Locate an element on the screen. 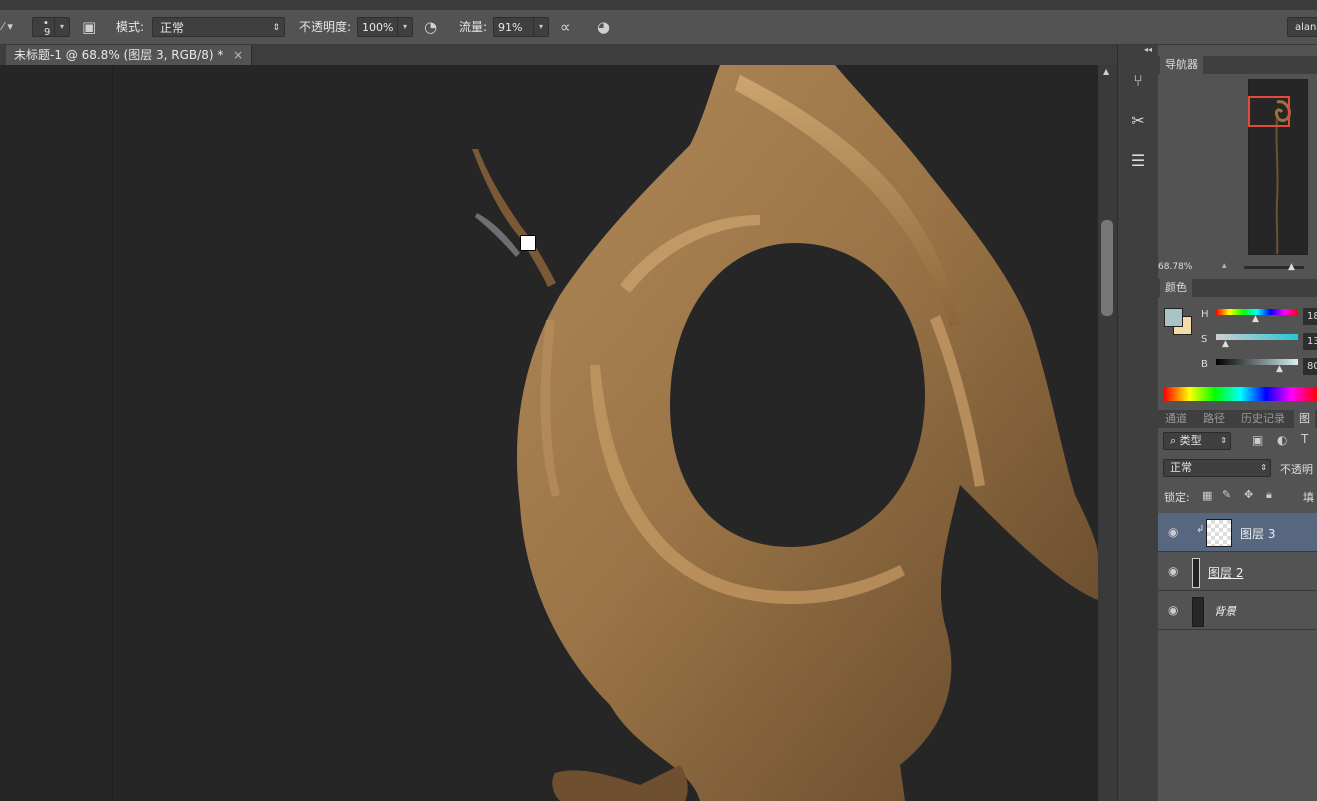  brush-panel-icon: ▣ is located at coordinates (89, 27).